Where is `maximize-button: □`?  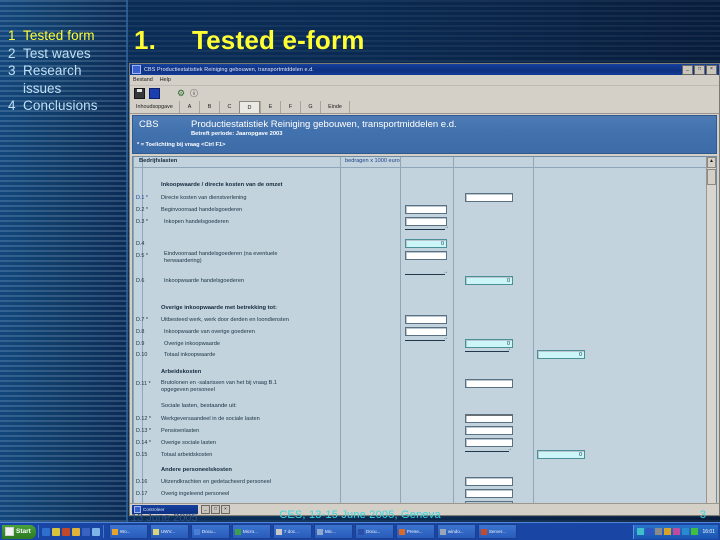 maximize-button: □ is located at coordinates (699, 69).